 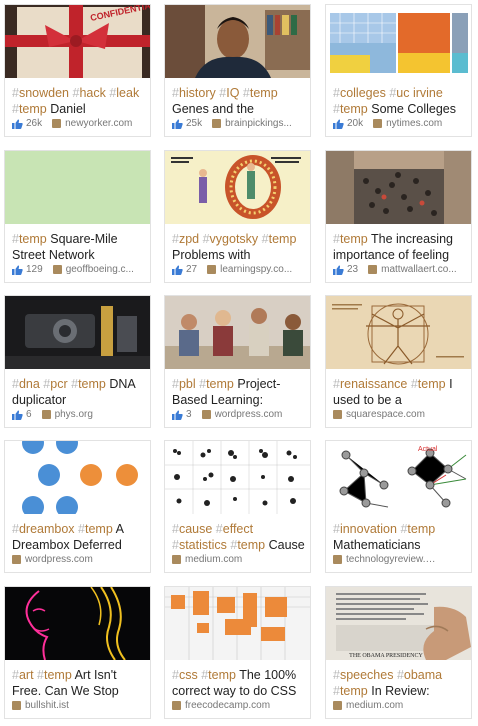 I want to click on card-title: colleges uc irvine temp Some Colleges, so click(x=400, y=101).